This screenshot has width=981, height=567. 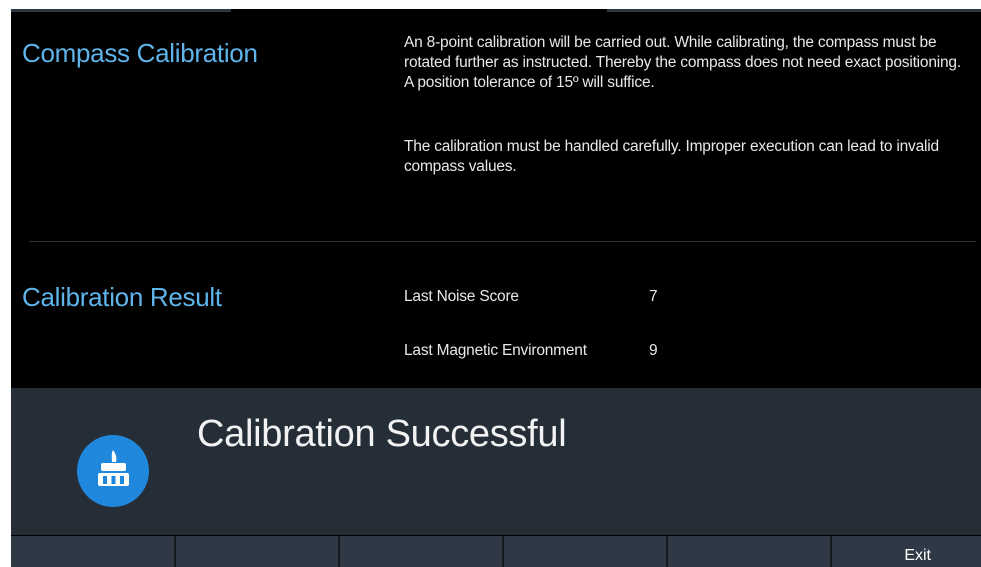 What do you see at coordinates (122, 297) in the screenshot?
I see `calibration-result-title: Calibration Result` at bounding box center [122, 297].